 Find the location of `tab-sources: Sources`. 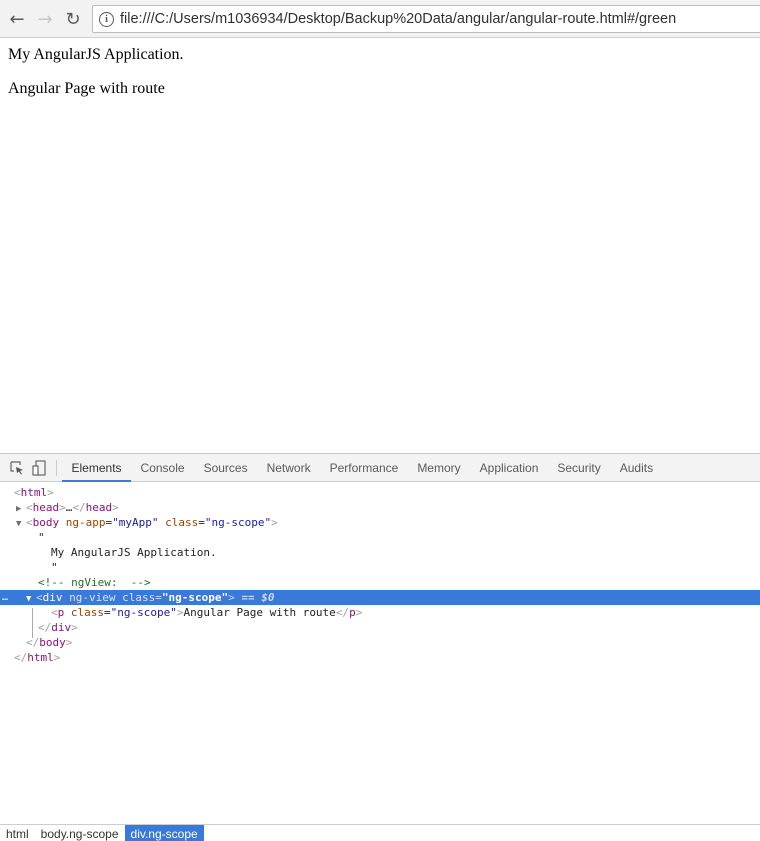

tab-sources: Sources is located at coordinates (225, 467).